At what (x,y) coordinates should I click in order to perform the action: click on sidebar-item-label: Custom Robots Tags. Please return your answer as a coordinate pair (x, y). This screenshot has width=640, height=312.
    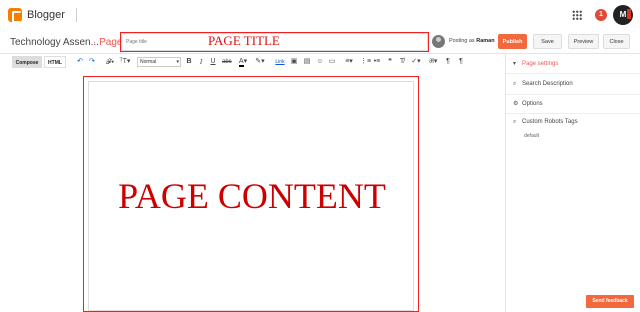
    Looking at the image, I should click on (550, 122).